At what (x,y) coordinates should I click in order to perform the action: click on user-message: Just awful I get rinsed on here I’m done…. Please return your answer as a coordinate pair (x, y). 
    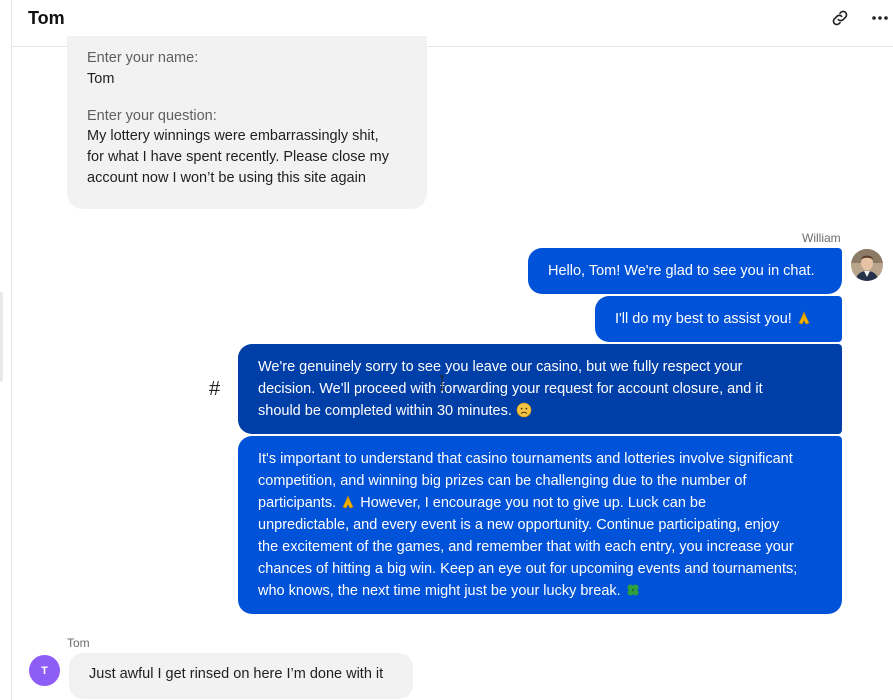
    Looking at the image, I should click on (241, 676).